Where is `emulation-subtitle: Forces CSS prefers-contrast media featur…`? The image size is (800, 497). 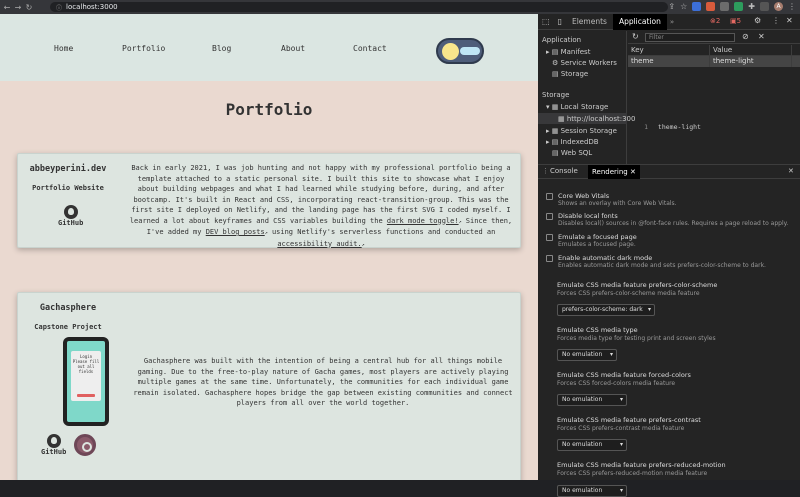 emulation-subtitle: Forces CSS prefers-contrast media featur… is located at coordinates (621, 428).